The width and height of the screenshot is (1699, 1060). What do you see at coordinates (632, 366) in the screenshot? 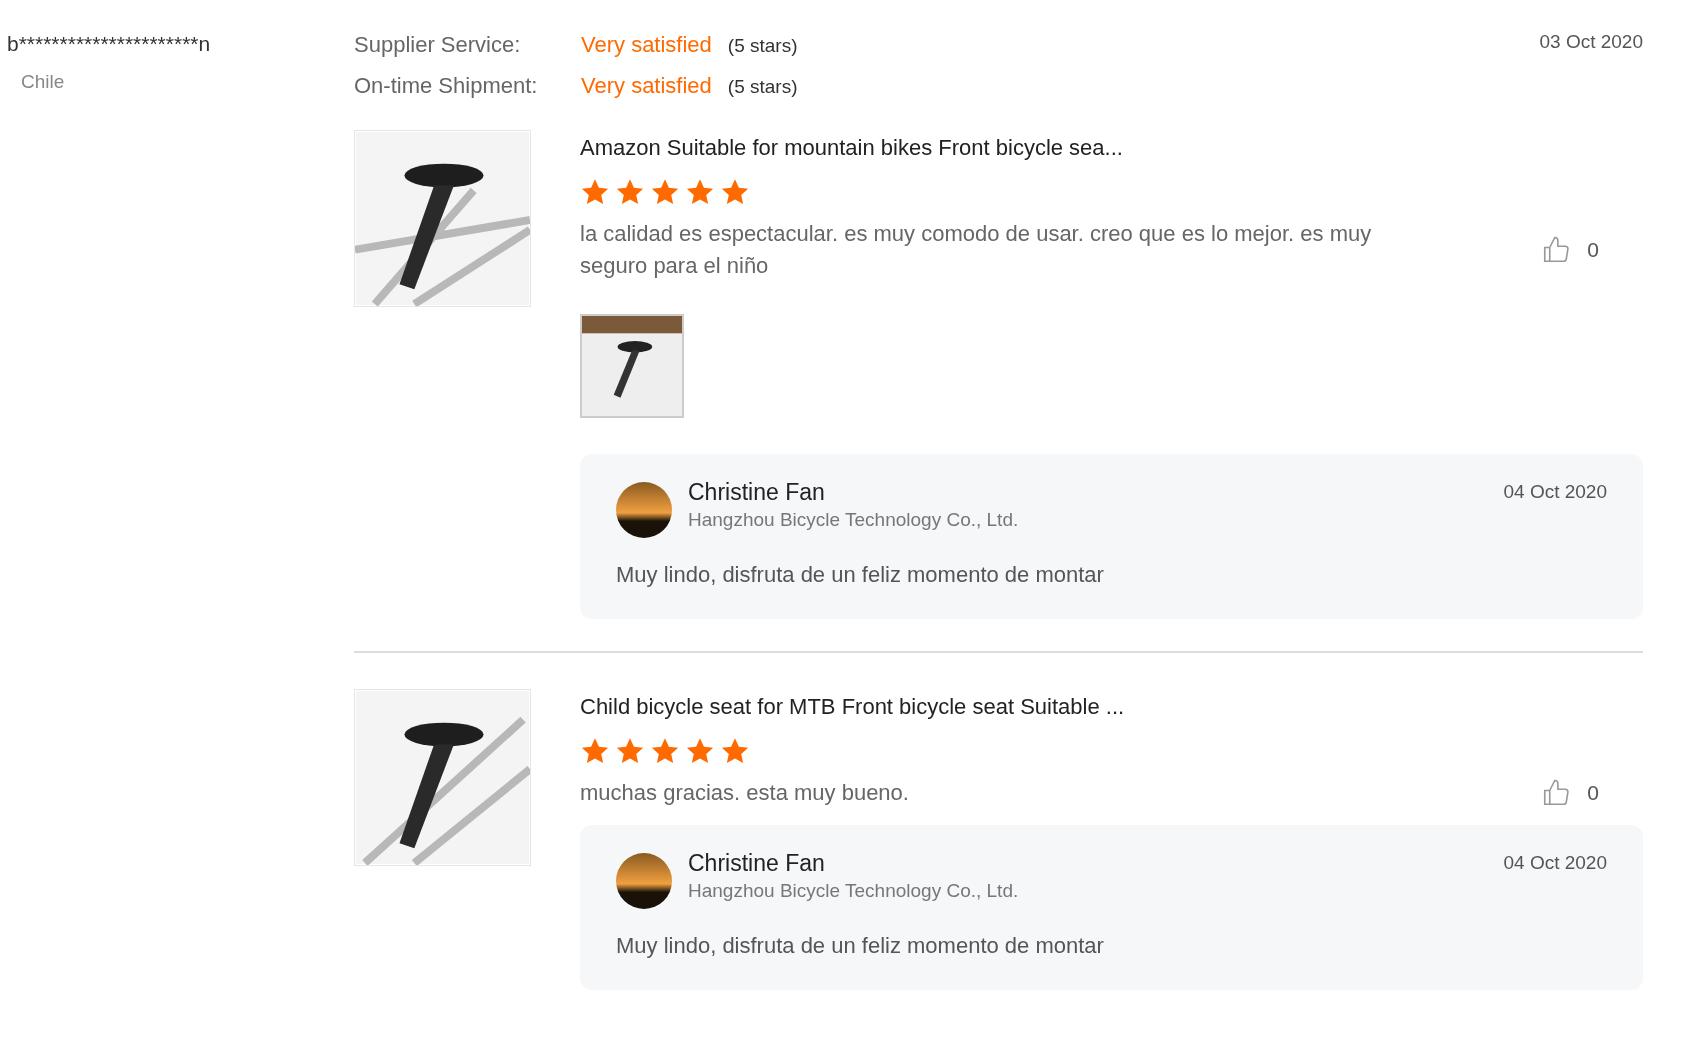
I see `attachment-photo` at bounding box center [632, 366].